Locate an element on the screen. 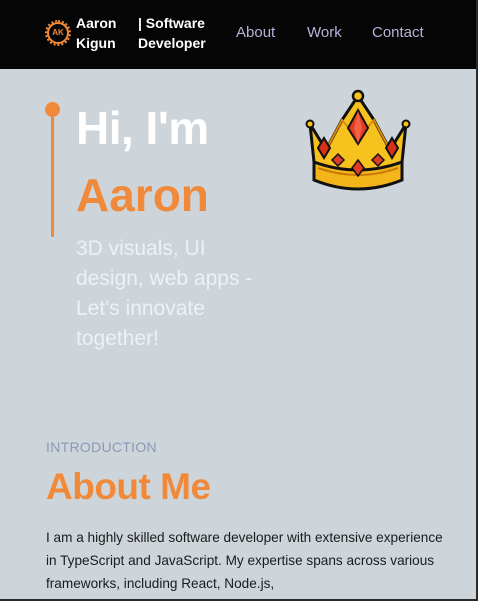 The width and height of the screenshot is (478, 601). section-eyebrow: INTRODUCTION is located at coordinates (101, 447).